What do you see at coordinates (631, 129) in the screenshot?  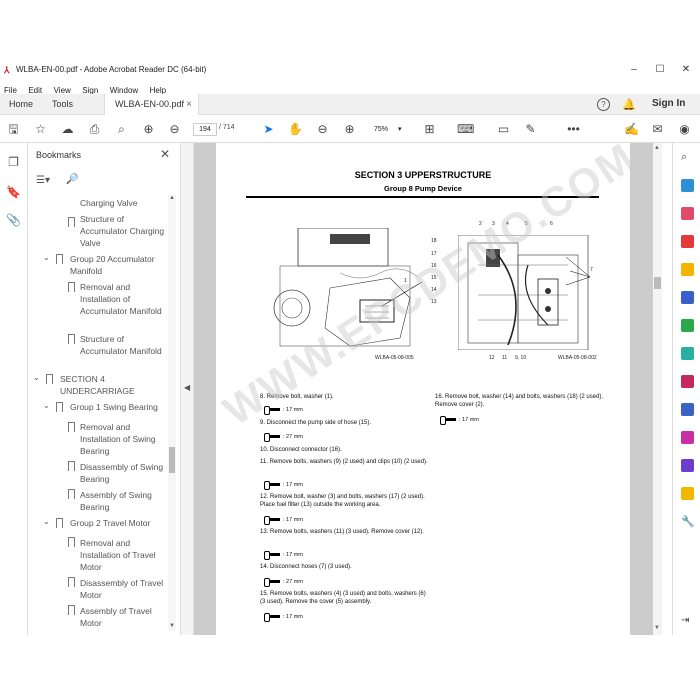 I see `sign-pen-icon: ✍` at bounding box center [631, 129].